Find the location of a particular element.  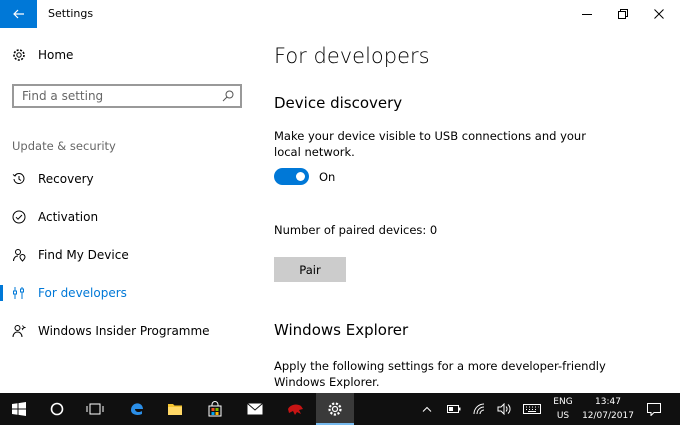

minimize-icon is located at coordinates (587, 14).